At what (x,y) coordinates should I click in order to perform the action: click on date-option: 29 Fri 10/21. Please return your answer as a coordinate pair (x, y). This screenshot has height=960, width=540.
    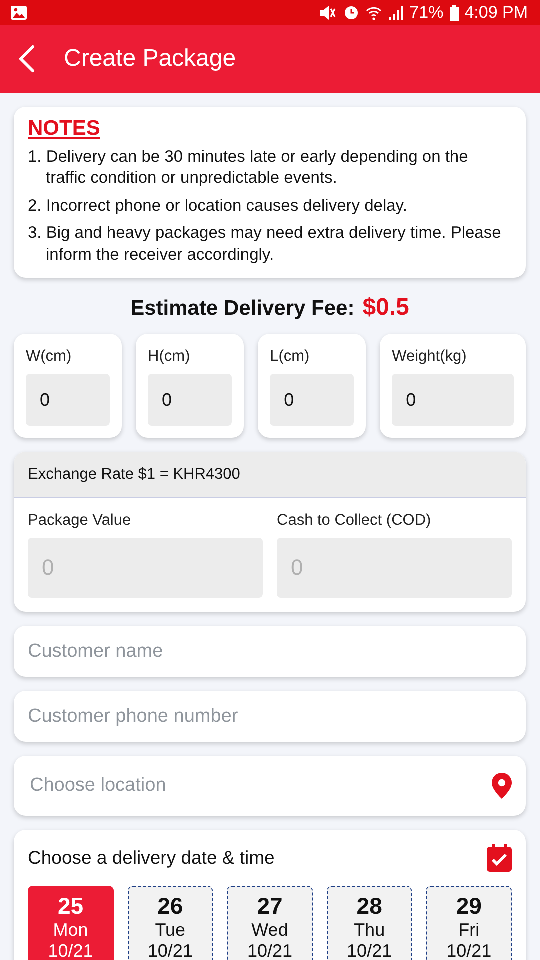
    Looking at the image, I should click on (469, 923).